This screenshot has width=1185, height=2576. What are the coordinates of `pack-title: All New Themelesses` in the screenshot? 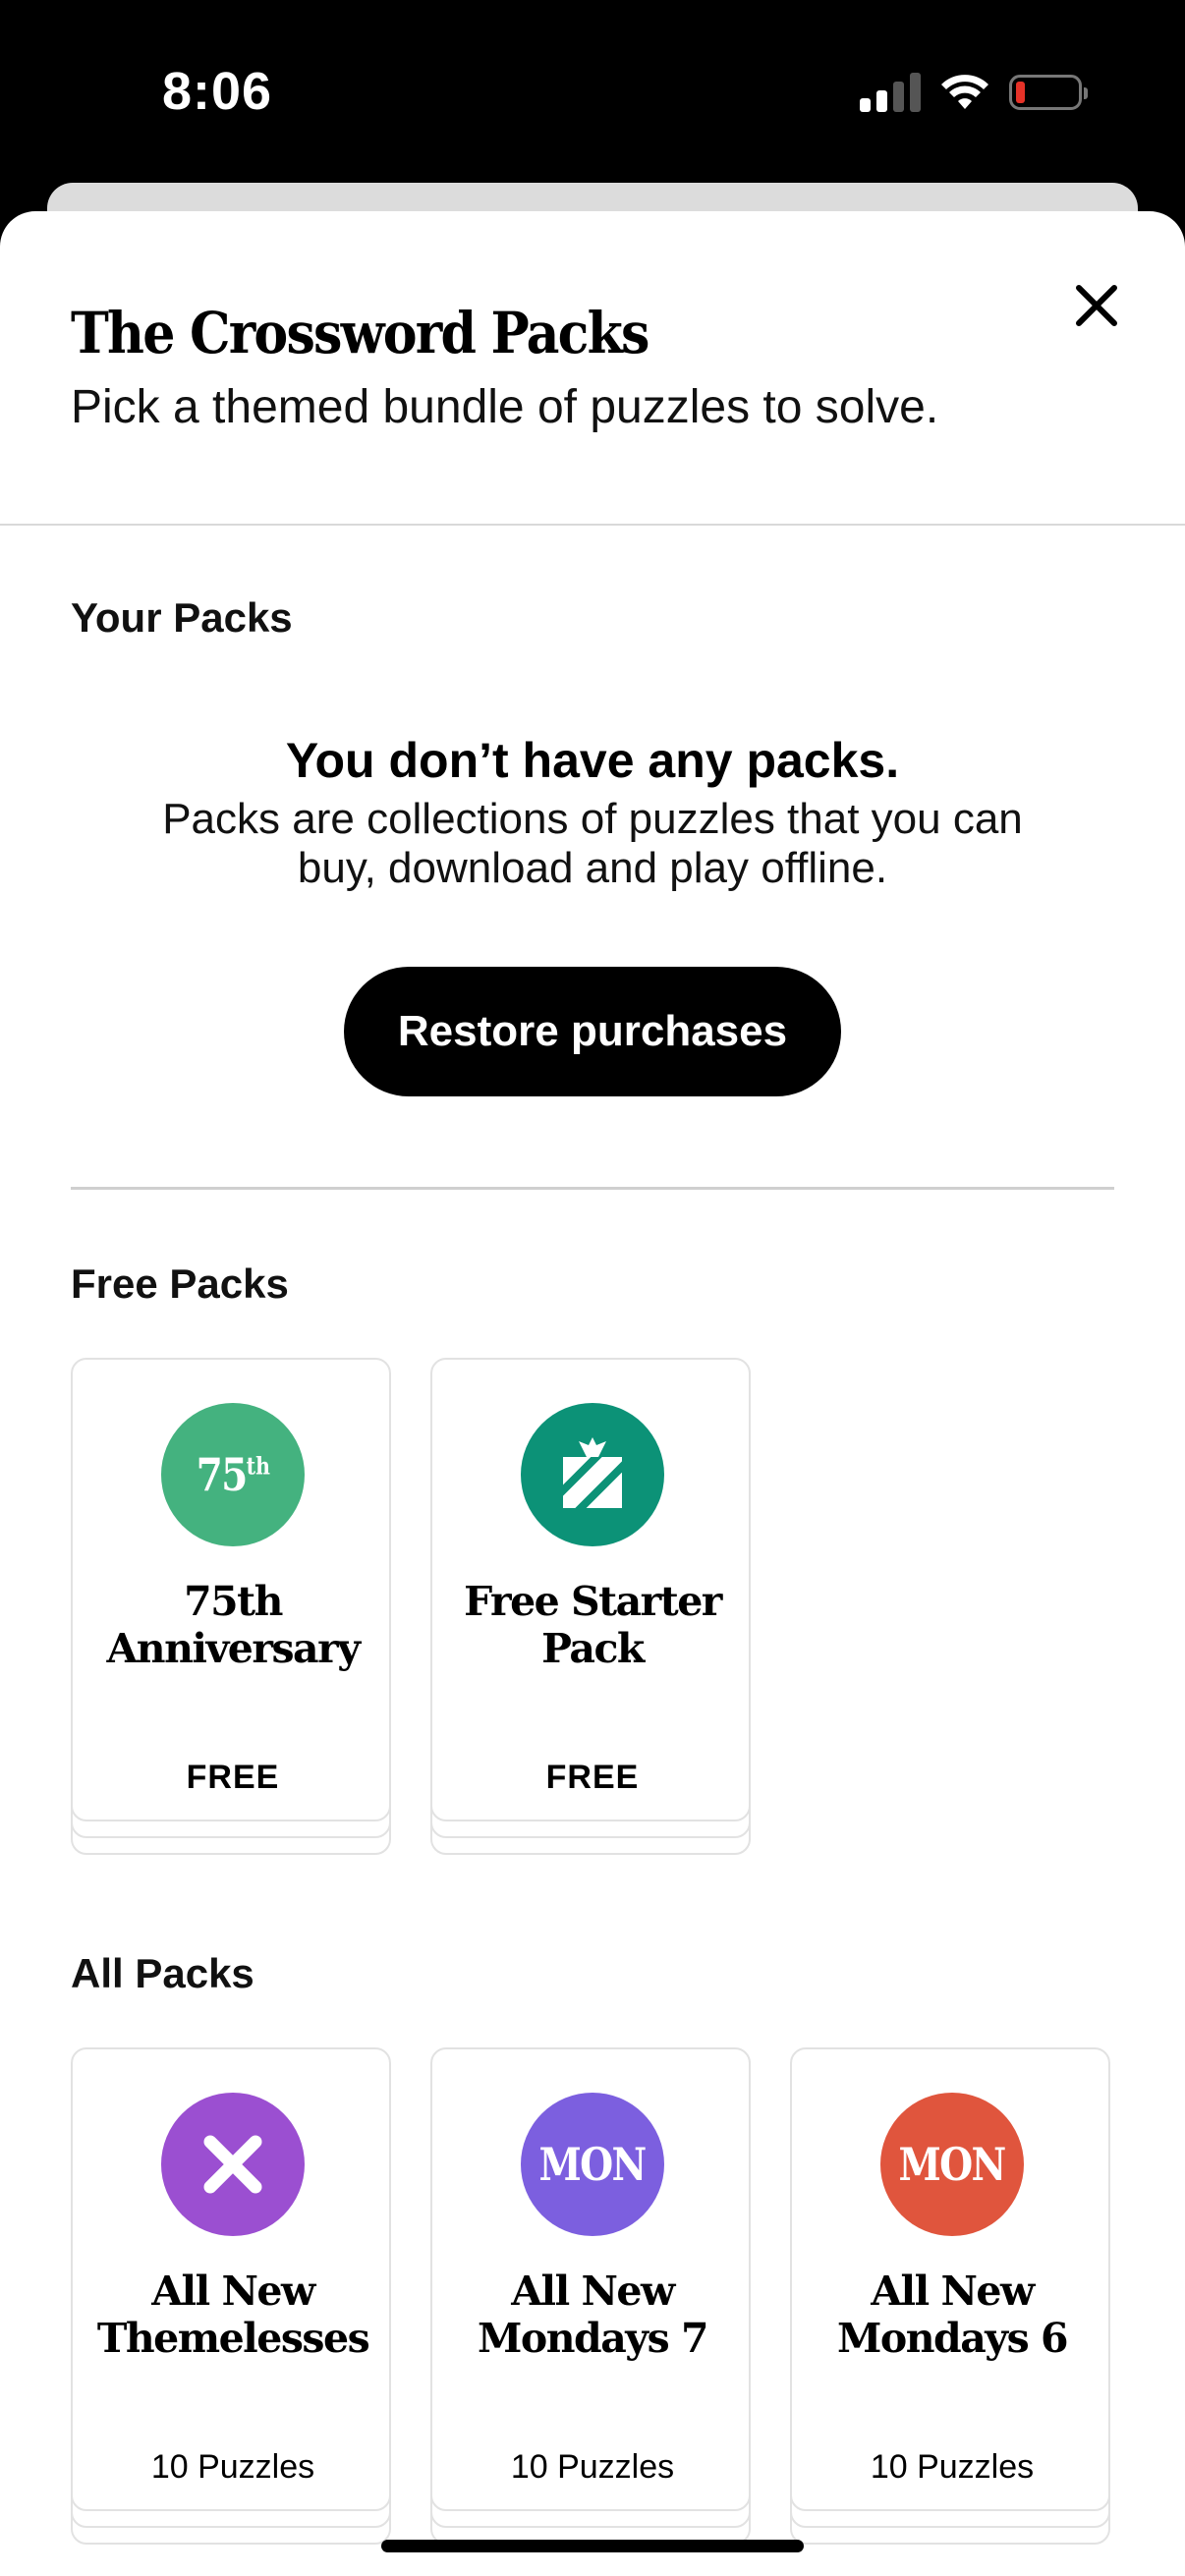 It's located at (233, 2315).